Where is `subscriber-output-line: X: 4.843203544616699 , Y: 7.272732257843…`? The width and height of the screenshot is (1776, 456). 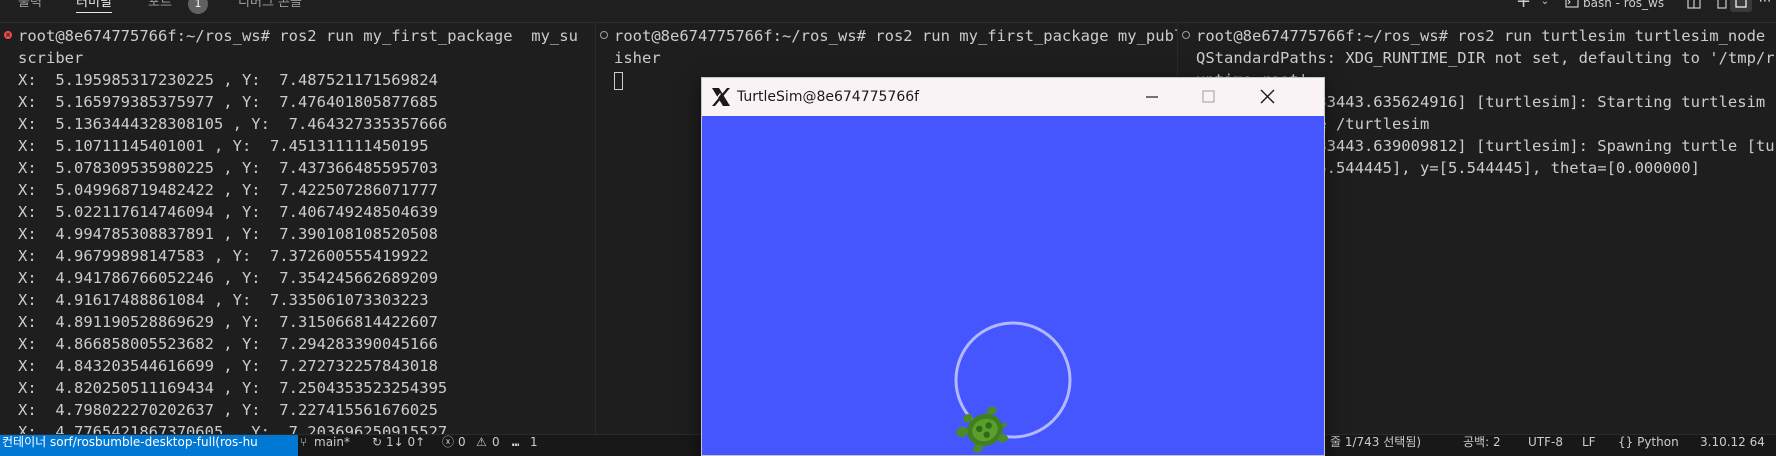
subscriber-output-line: X: 4.843203544616699 , Y: 7.272732257843… is located at coordinates (228, 366).